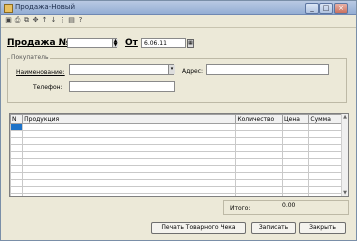 Image resolution: width=357 pixels, height=241 pixels. I want to click on sale-number-field, so click(92, 43).